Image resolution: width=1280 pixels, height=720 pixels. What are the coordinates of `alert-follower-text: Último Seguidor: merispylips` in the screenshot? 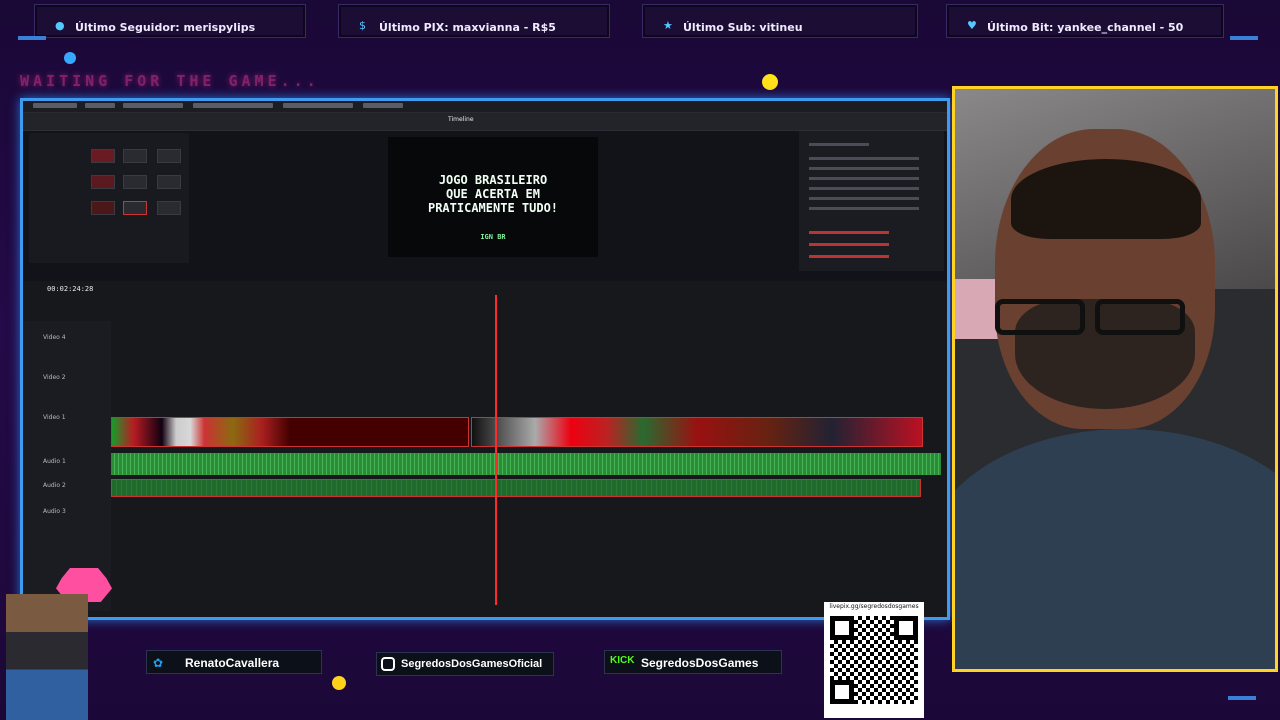 It's located at (165, 27).